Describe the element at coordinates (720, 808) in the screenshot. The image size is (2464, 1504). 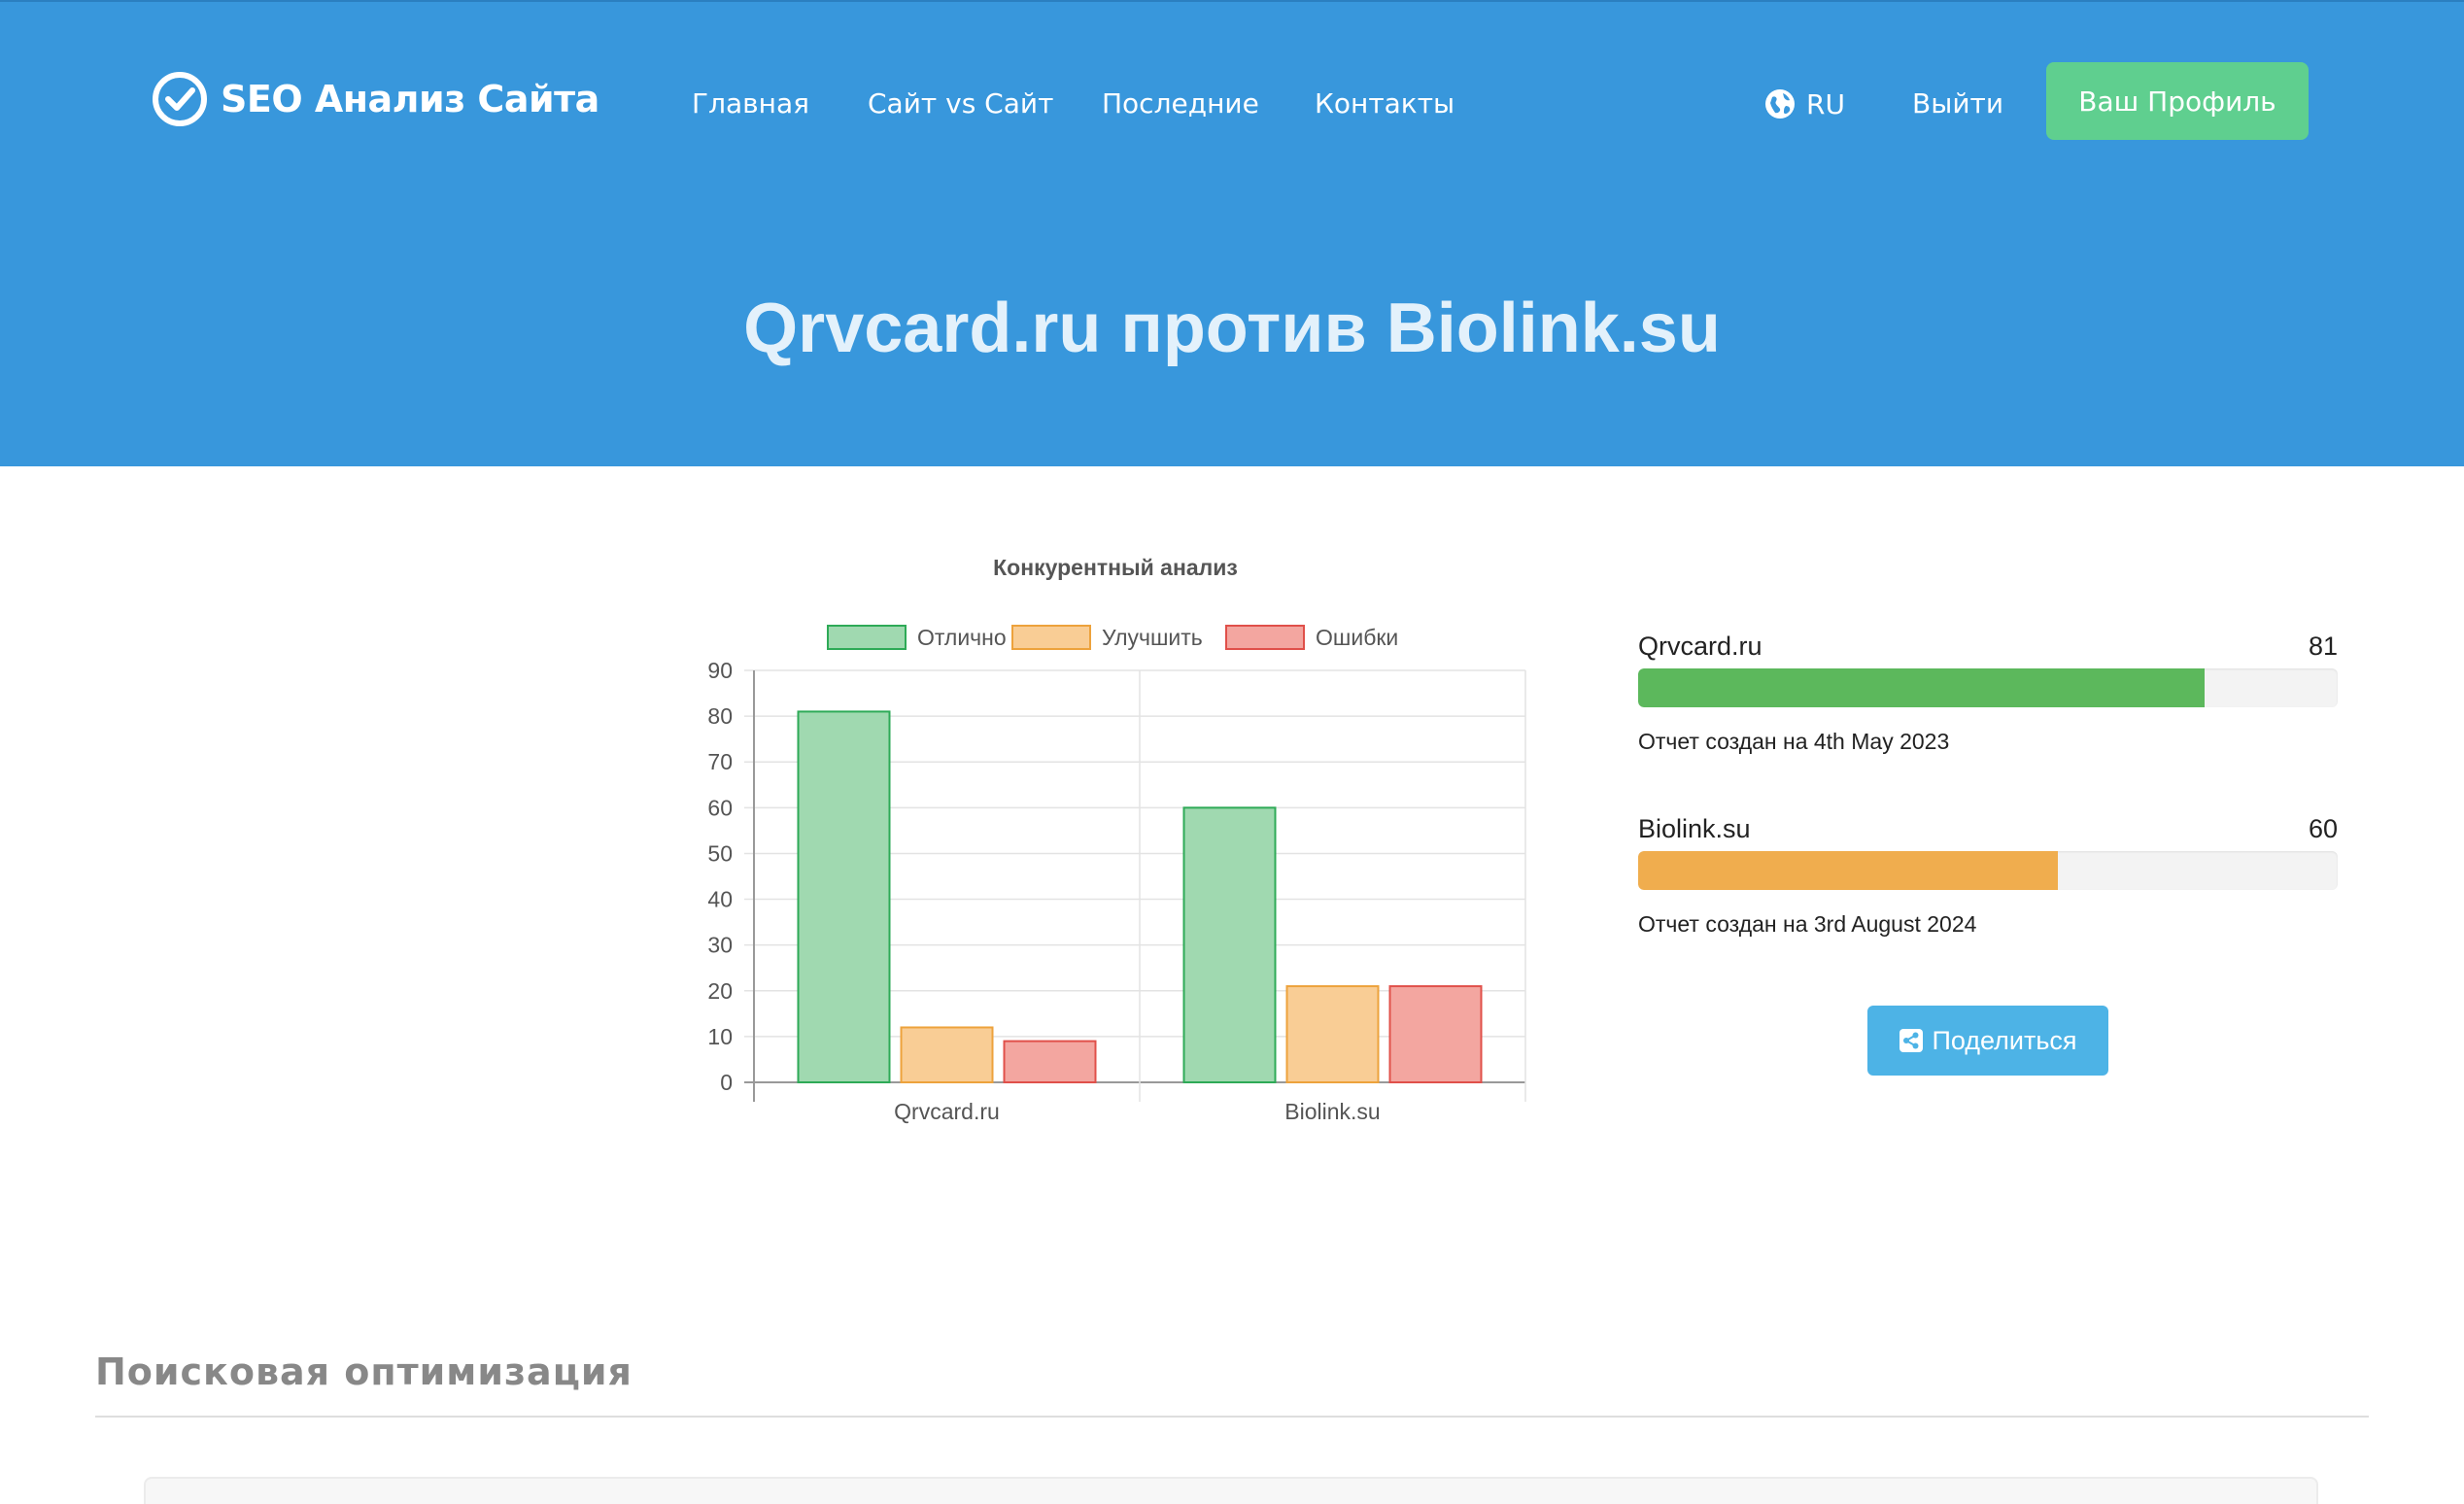
I see `y-tick-label: 60` at that location.